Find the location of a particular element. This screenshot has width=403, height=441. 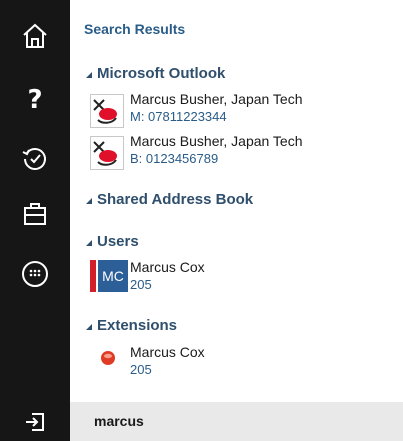

search-input: marcus is located at coordinates (236, 421).